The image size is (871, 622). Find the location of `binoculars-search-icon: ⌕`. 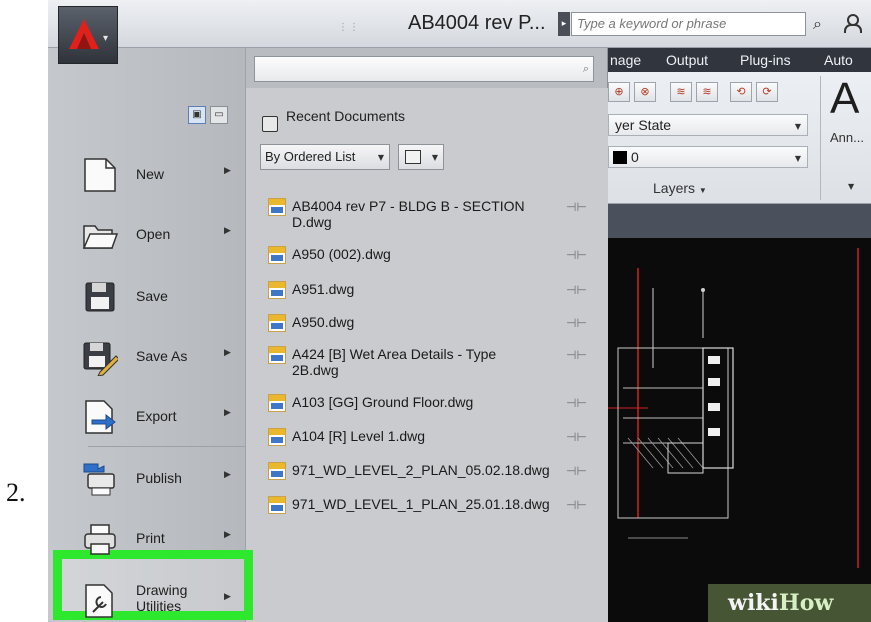

binoculars-search-icon: ⌕ is located at coordinates (817, 24).